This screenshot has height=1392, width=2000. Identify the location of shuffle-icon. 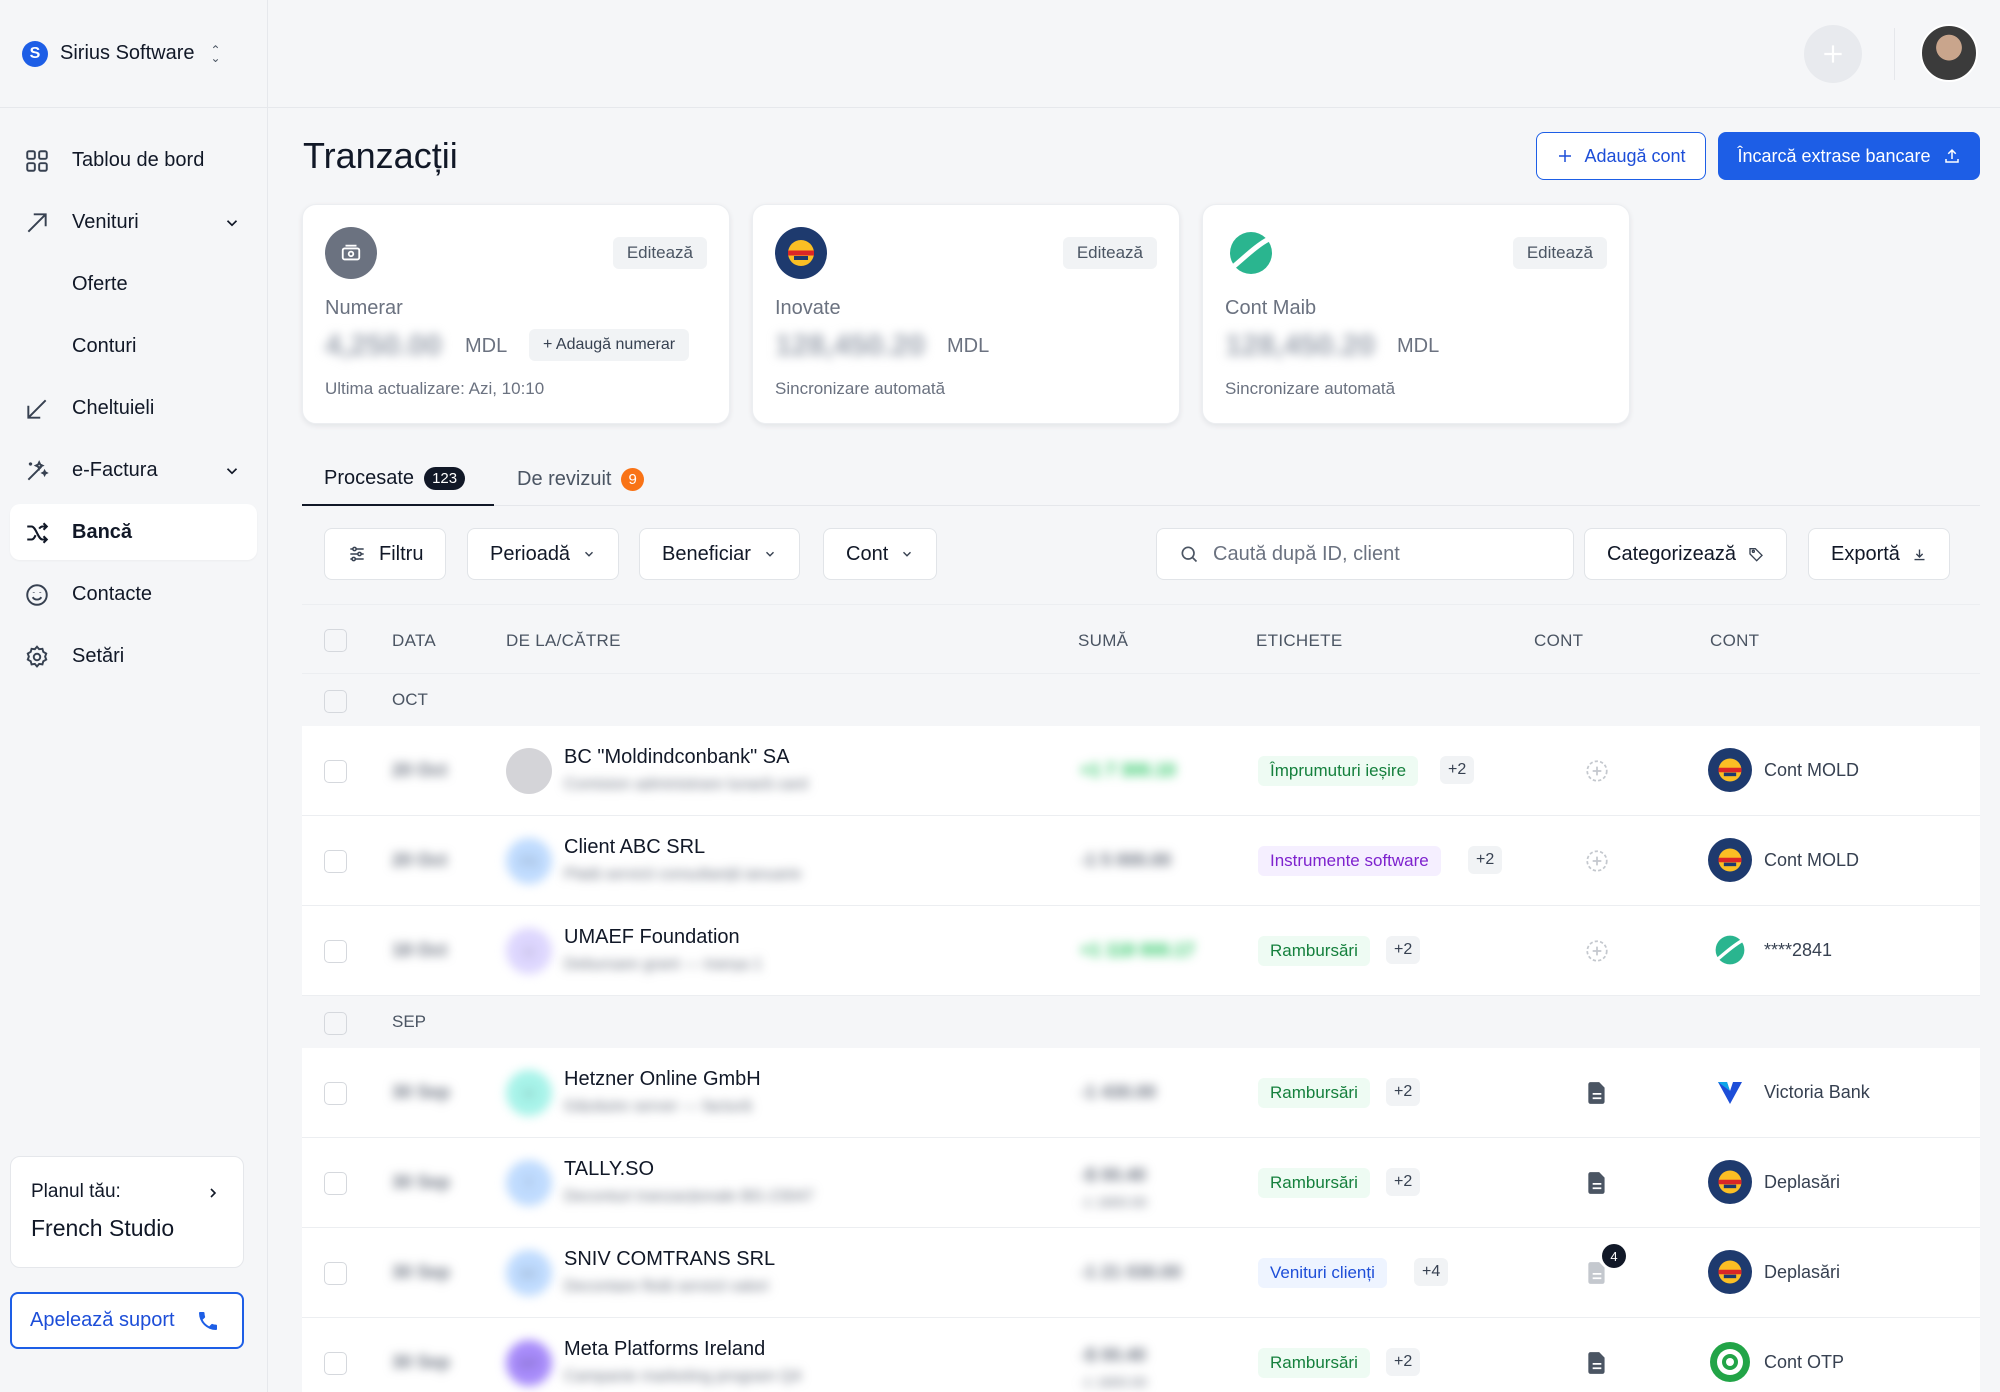
(38, 533).